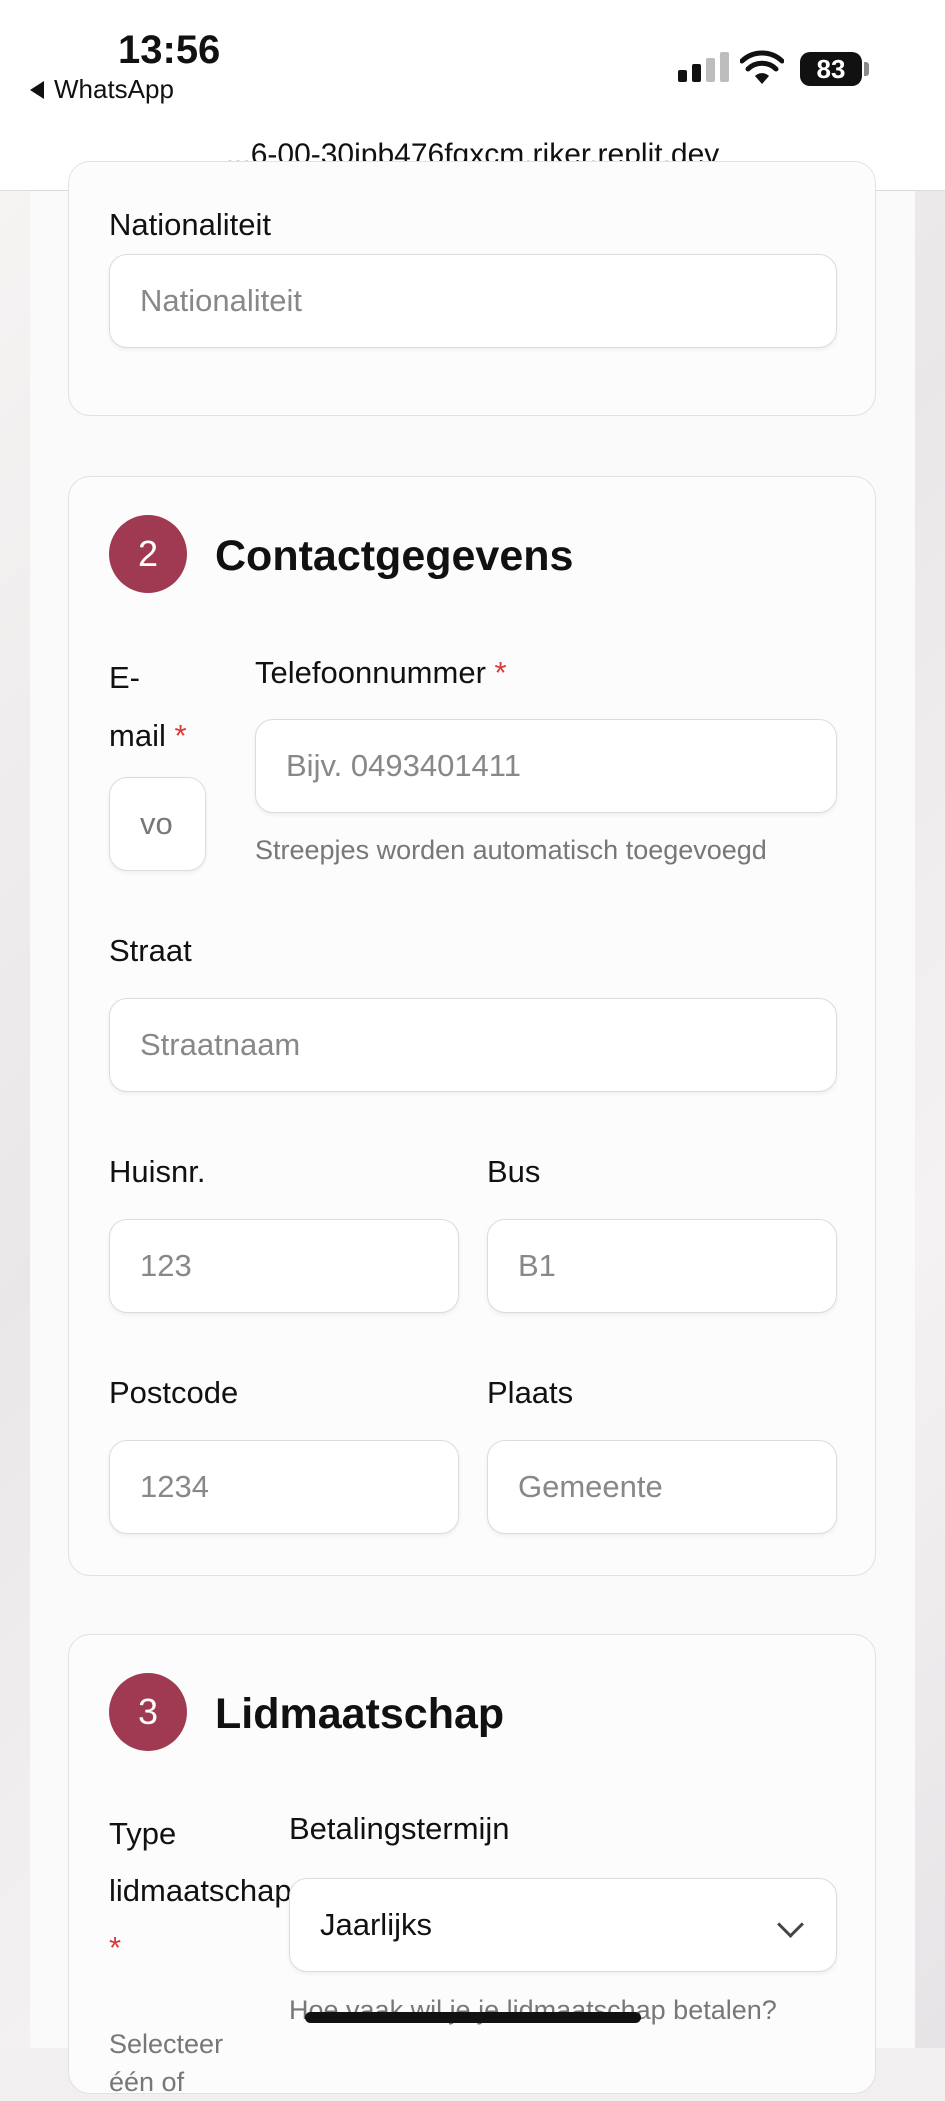 The image size is (945, 2101). What do you see at coordinates (114, 89) in the screenshot?
I see `back-app-label: WhatsApp` at bounding box center [114, 89].